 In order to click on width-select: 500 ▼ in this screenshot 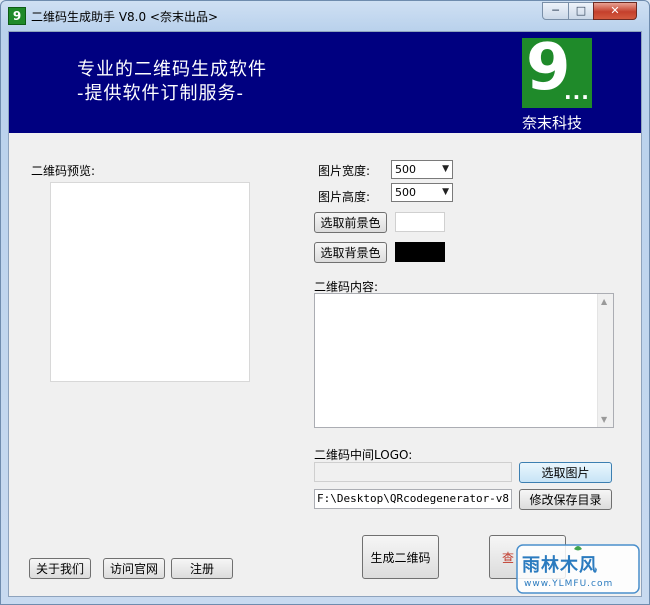, I will do `click(422, 169)`.